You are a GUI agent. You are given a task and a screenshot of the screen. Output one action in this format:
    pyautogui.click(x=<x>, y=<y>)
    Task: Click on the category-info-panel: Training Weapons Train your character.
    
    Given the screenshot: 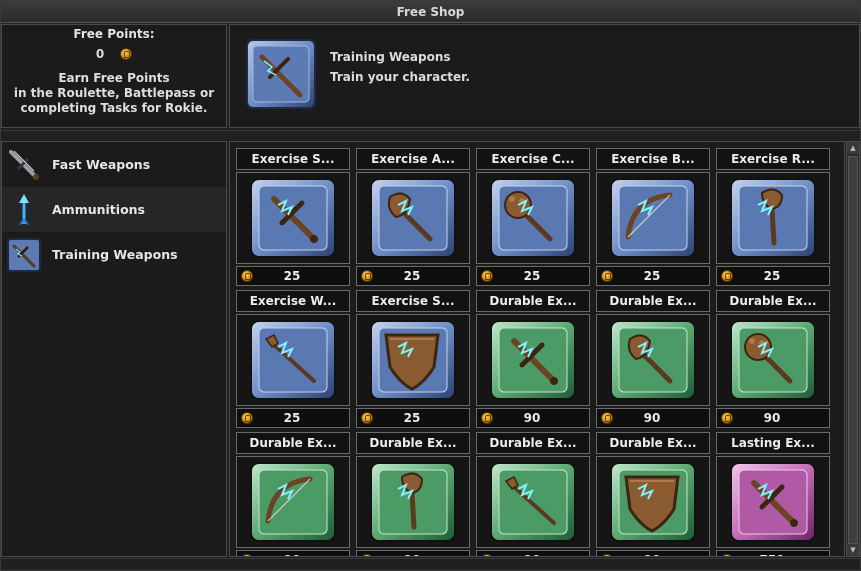 What is the action you would take?
    pyautogui.click(x=544, y=76)
    